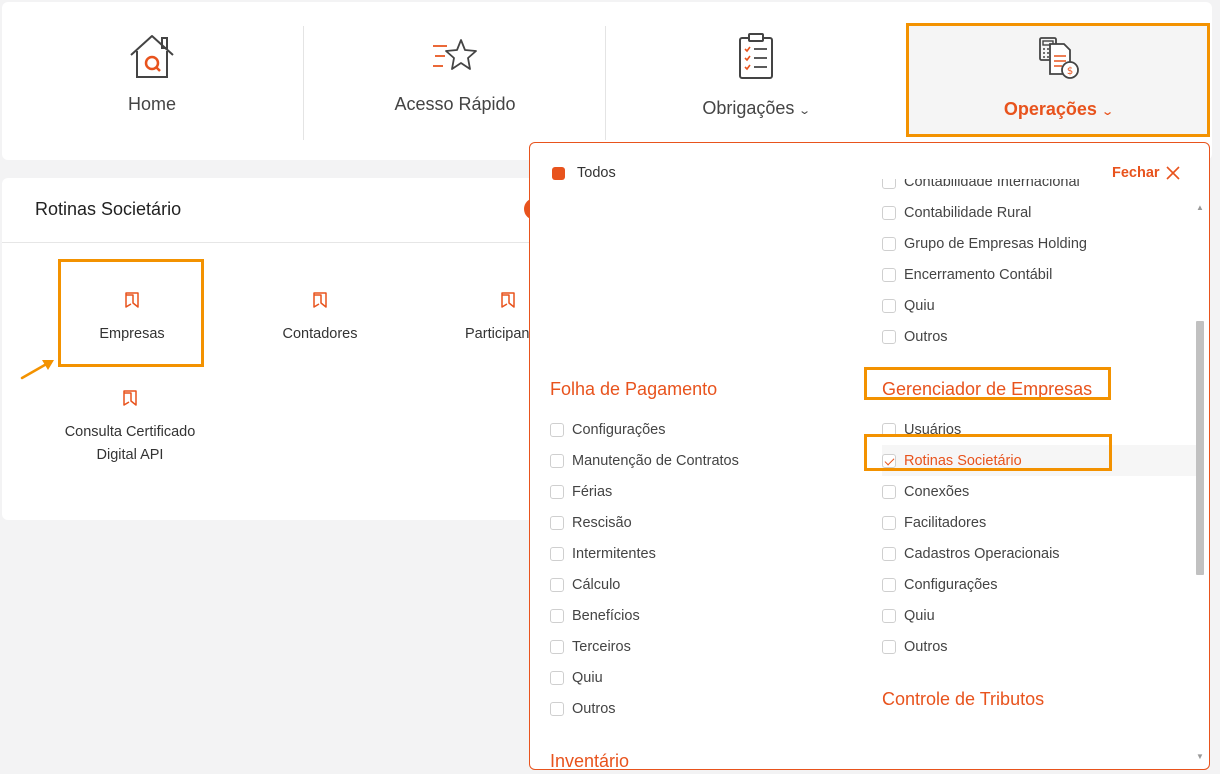  I want to click on tile-label: Consulta Certificado Digital API, so click(130, 443).